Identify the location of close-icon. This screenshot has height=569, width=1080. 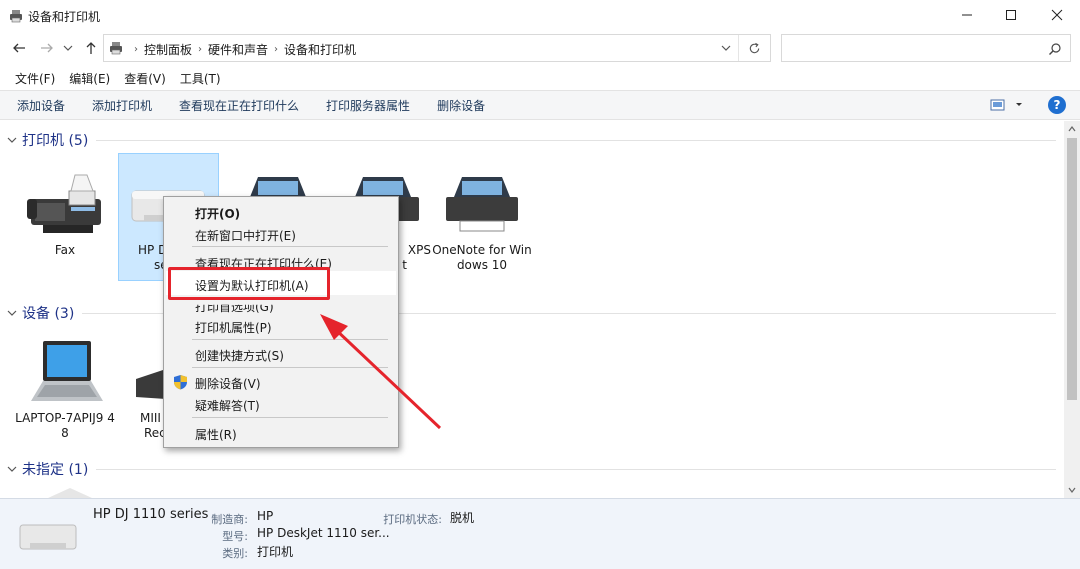
(1057, 15).